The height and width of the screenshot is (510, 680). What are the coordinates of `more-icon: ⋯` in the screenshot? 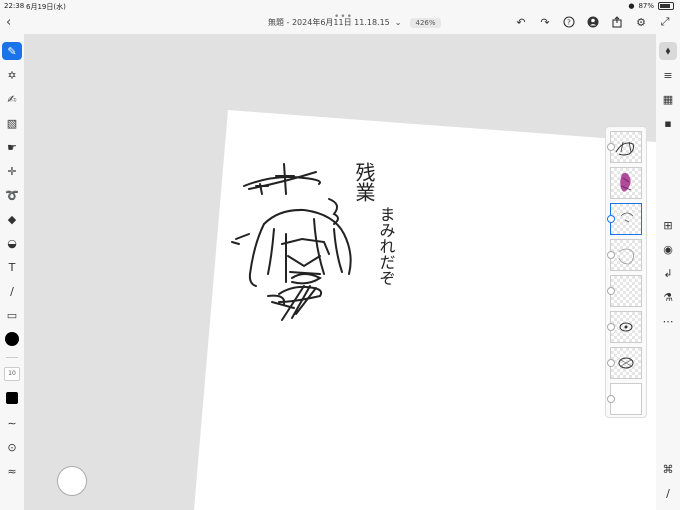 It's located at (668, 321).